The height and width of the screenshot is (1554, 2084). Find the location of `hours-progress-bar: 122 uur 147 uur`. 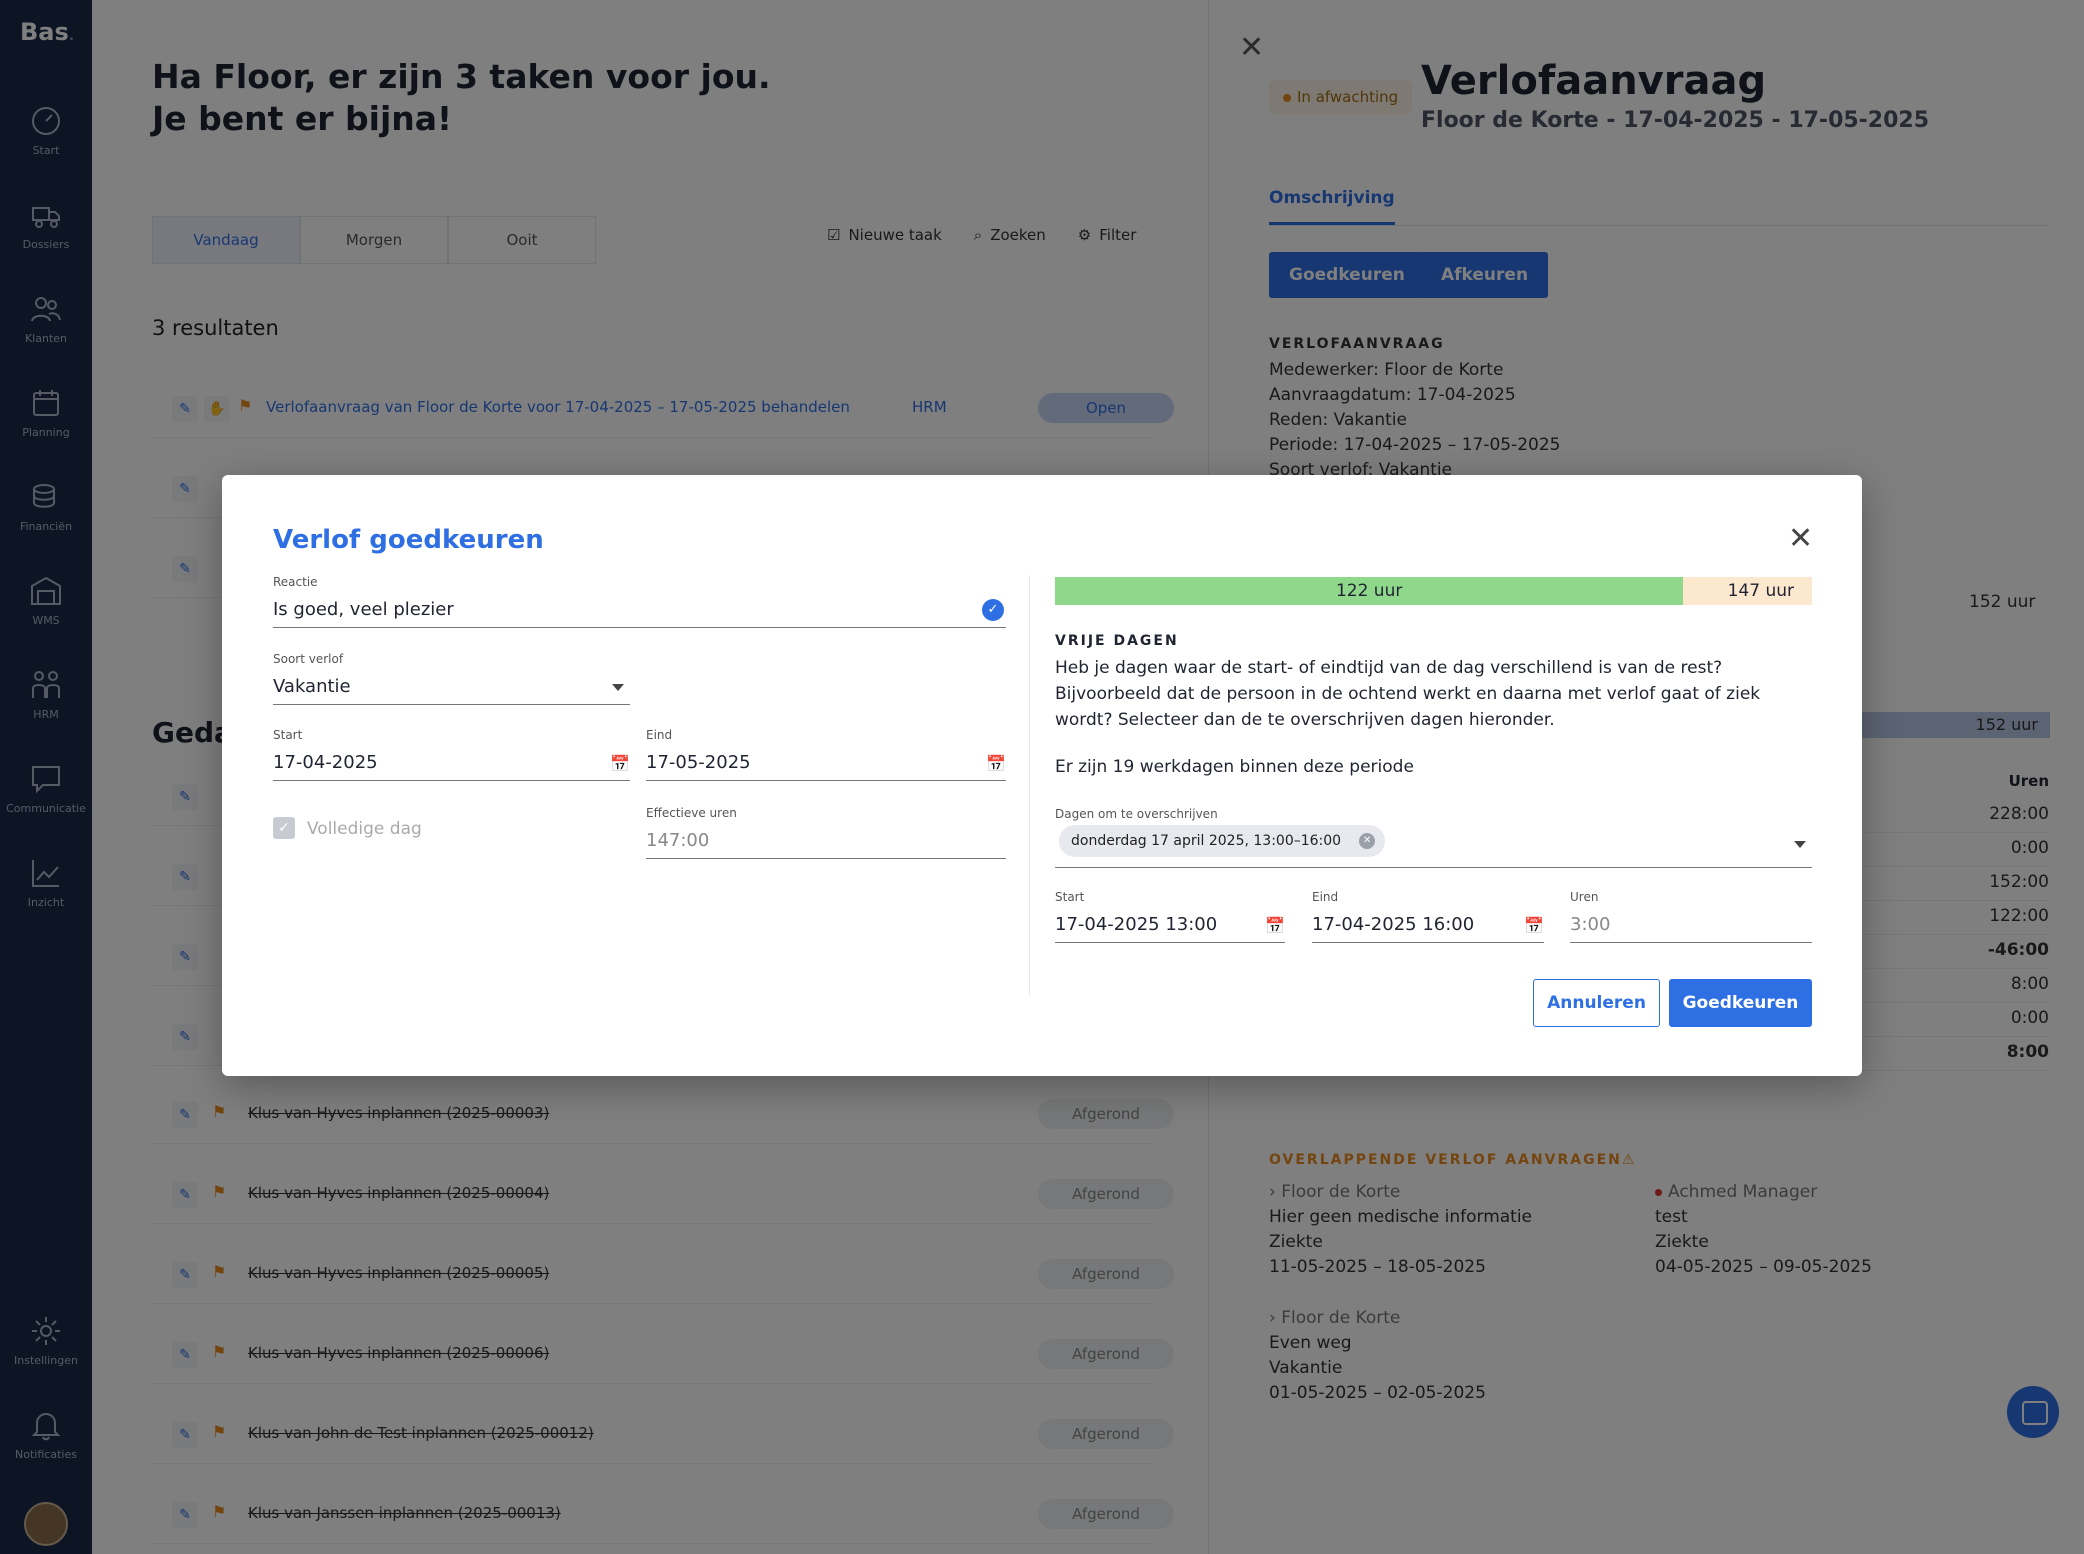

hours-progress-bar: 122 uur 147 uur is located at coordinates (1433, 591).